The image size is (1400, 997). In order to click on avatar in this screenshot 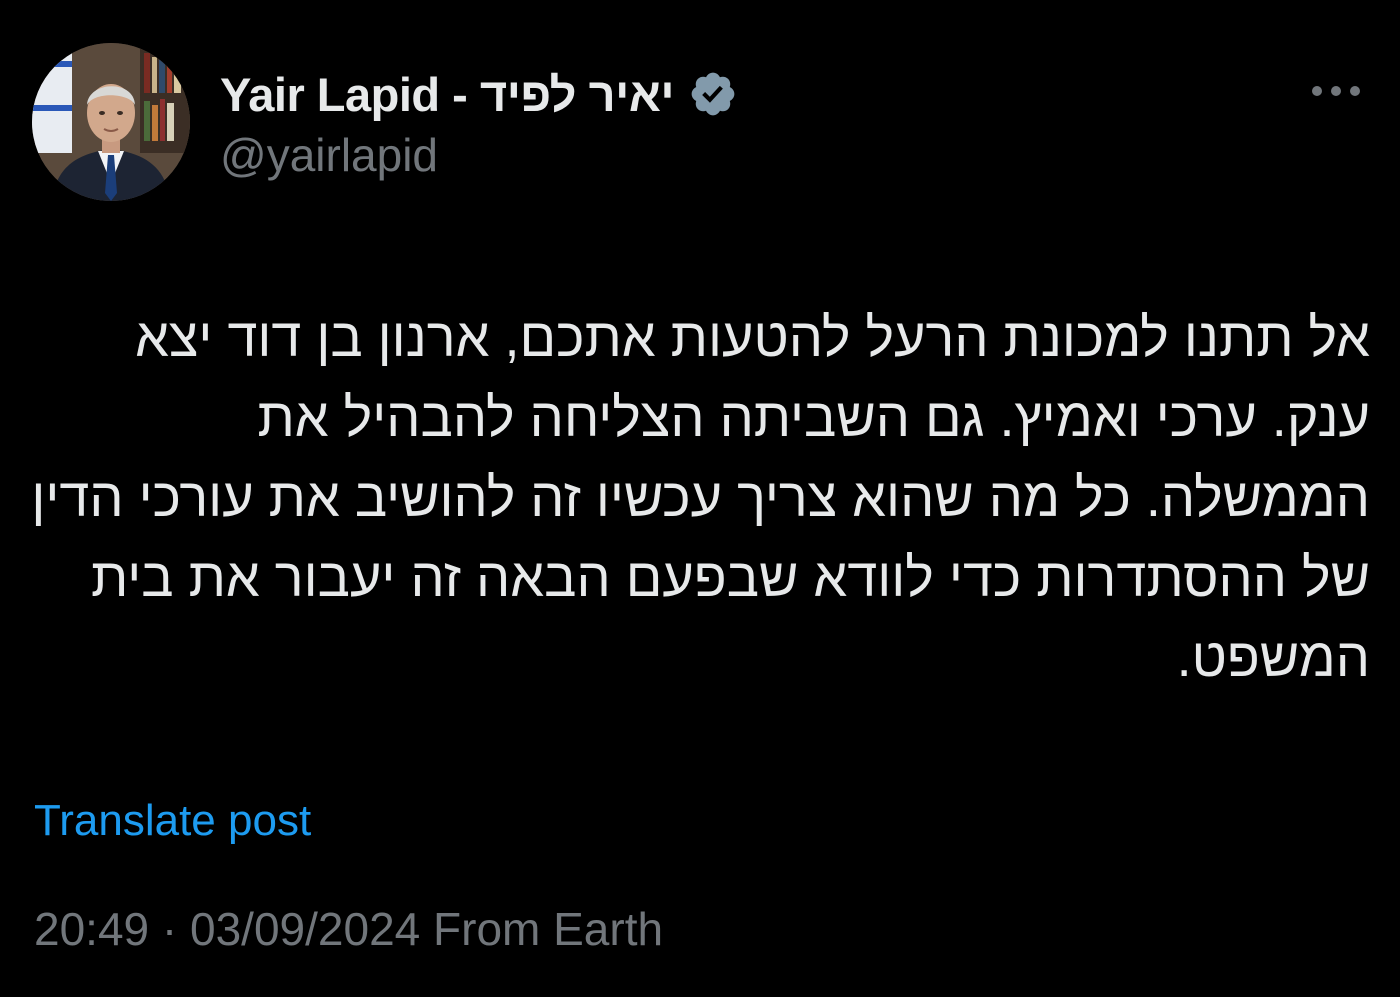, I will do `click(111, 122)`.